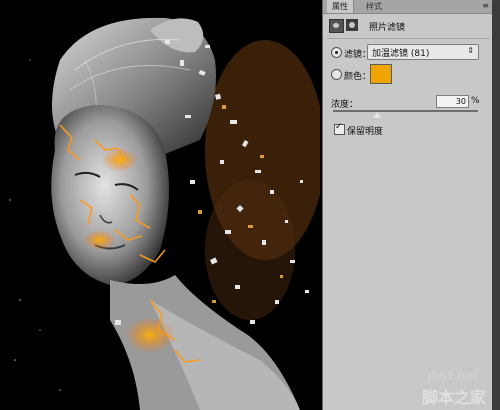 Image resolution: width=500 pixels, height=410 pixels. Describe the element at coordinates (387, 28) in the screenshot. I see `adjustment-title: 照片滤镜` at that location.